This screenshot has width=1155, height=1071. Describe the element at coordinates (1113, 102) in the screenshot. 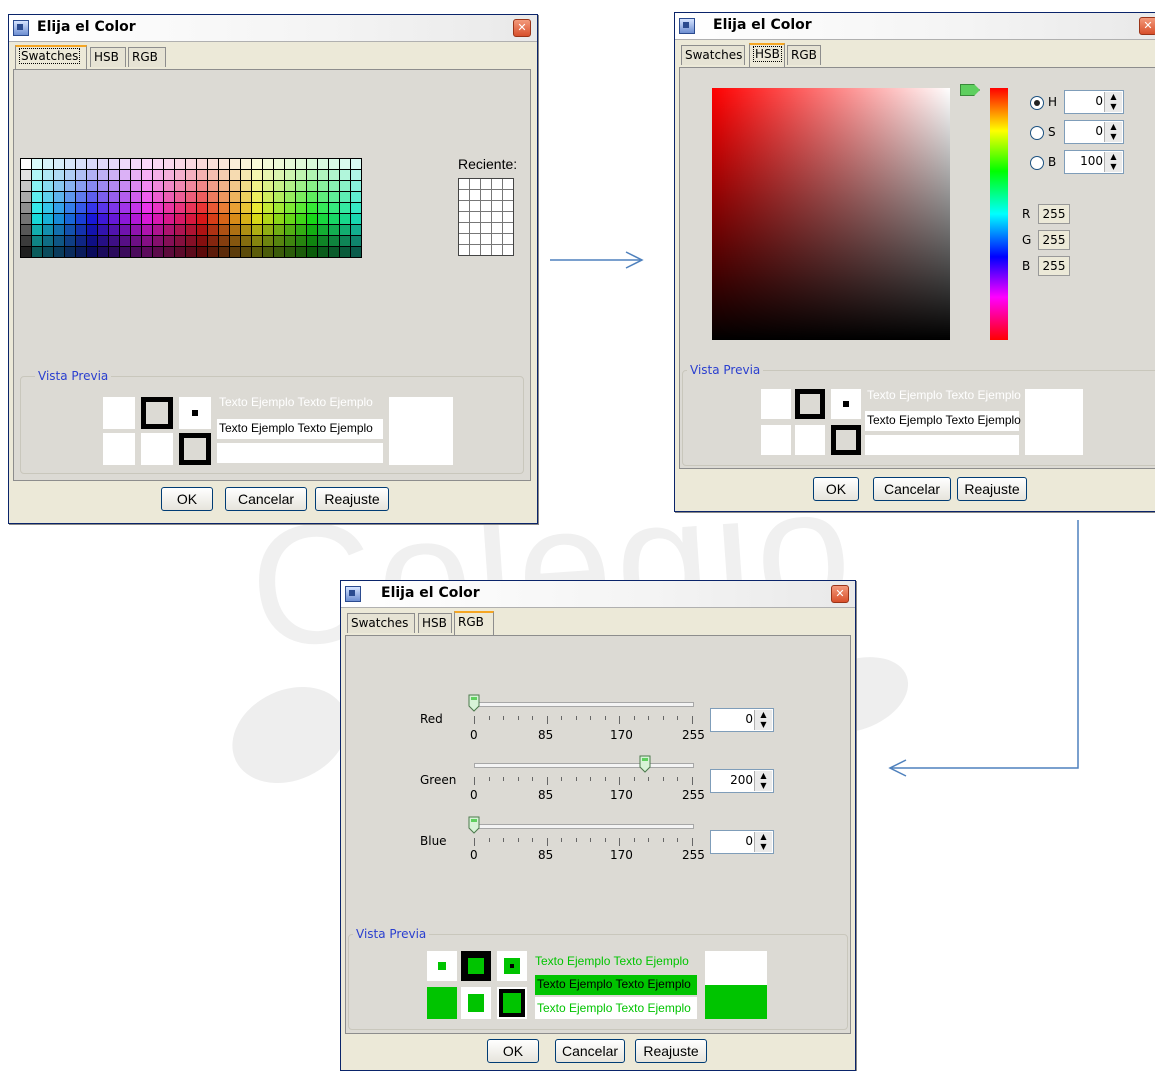

I see `spinner-arrows-icon: ▲ ▼` at that location.